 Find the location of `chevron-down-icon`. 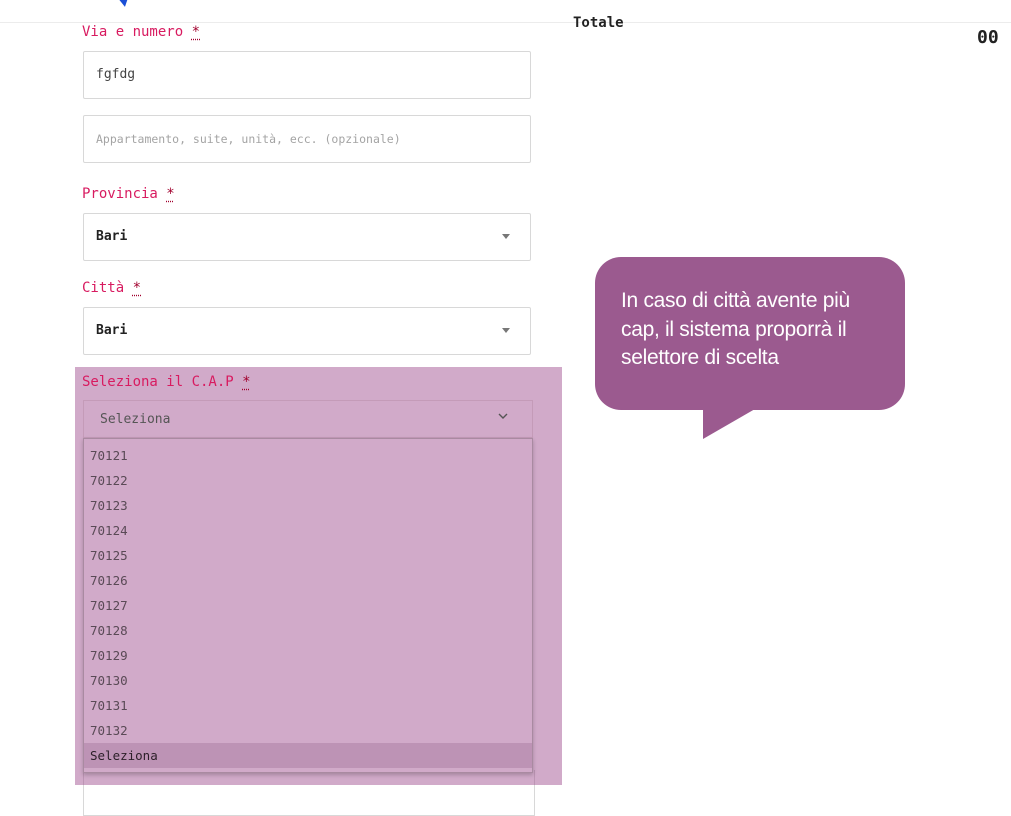

chevron-down-icon is located at coordinates (503, 416).